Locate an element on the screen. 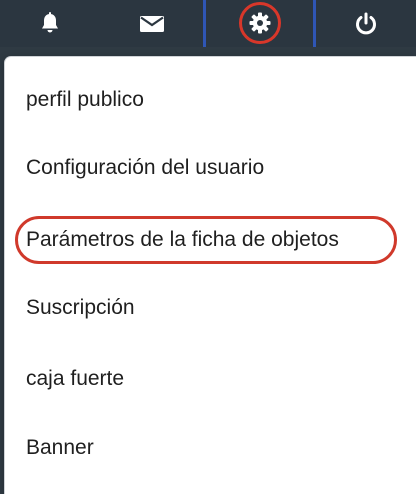 The height and width of the screenshot is (494, 416). notifications-button is located at coordinates (50, 23).